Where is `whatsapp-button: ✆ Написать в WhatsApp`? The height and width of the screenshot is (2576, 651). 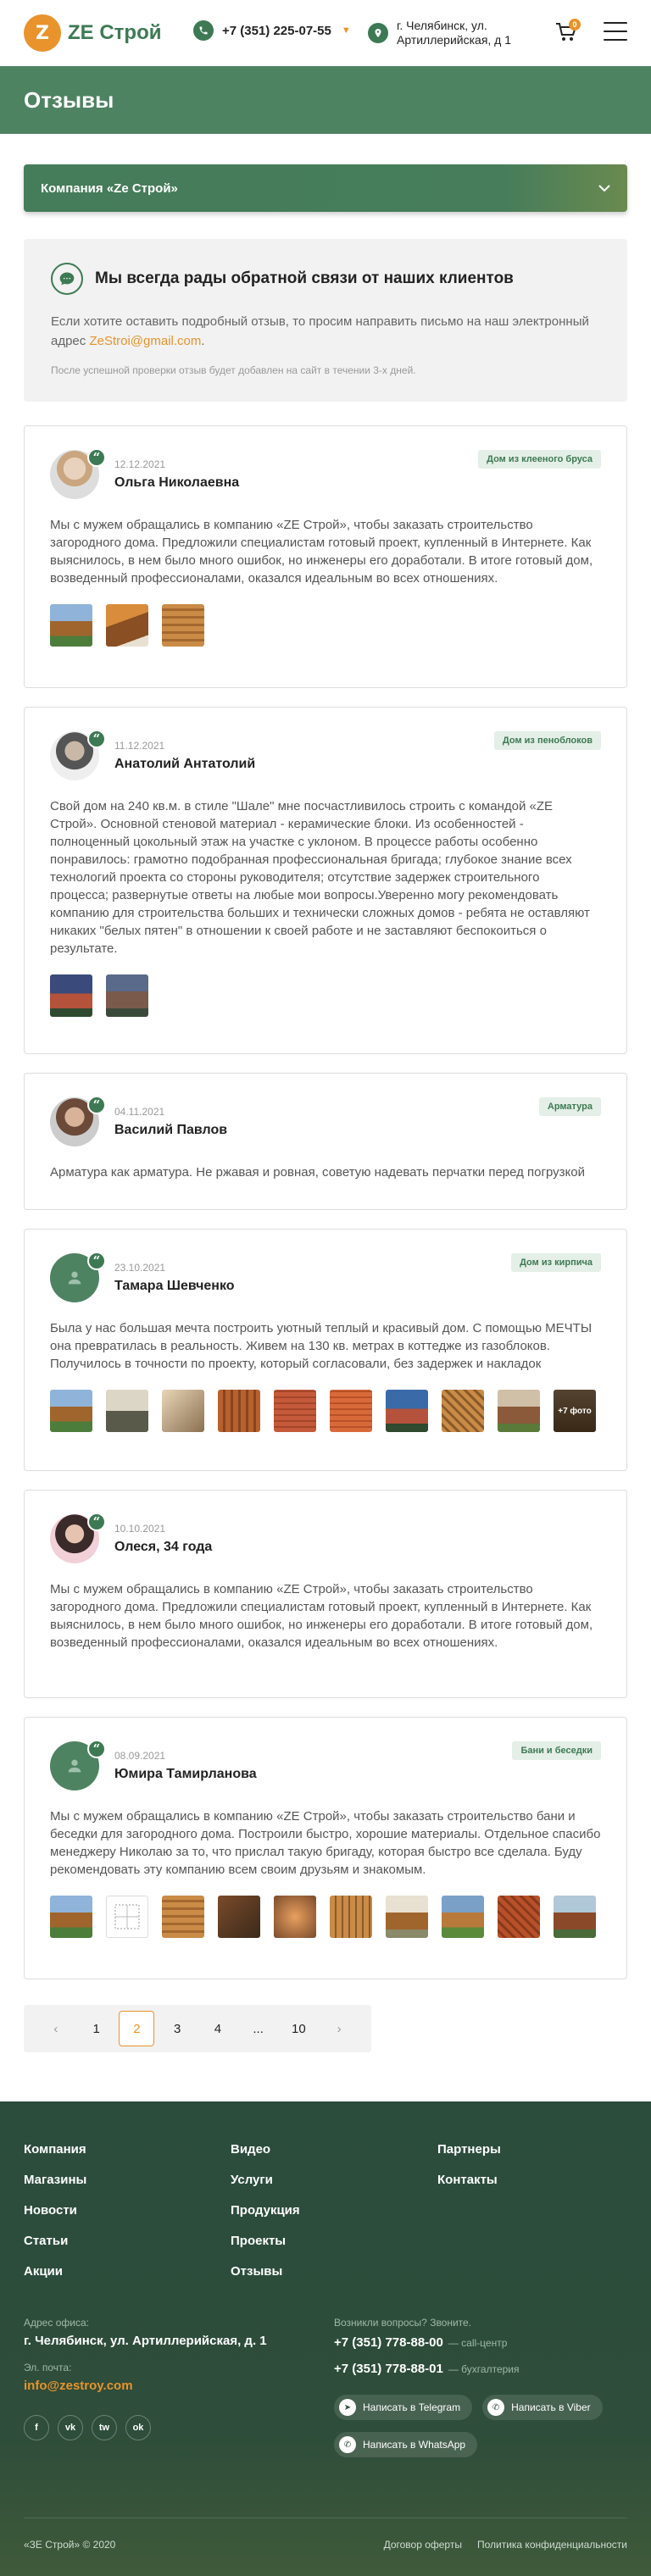
whatsapp-button: ✆ Написать в WhatsApp is located at coordinates (406, 2444).